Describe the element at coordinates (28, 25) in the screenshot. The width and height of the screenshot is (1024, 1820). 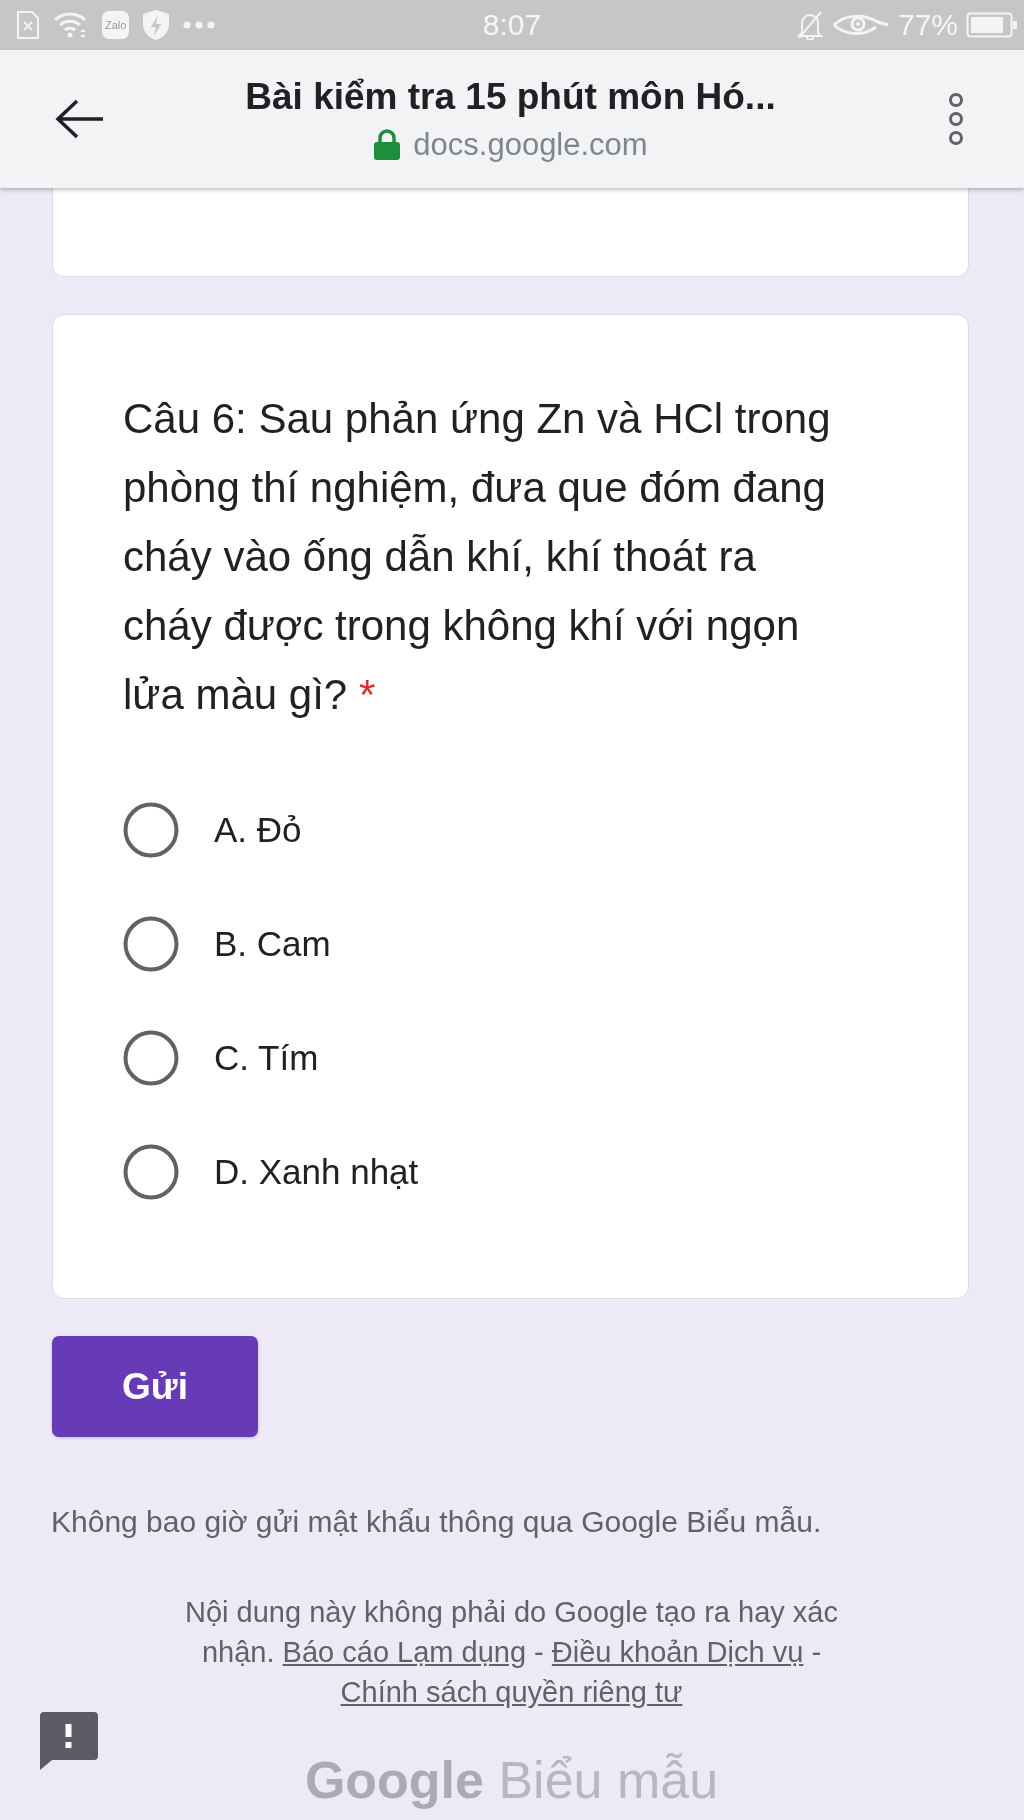
I see `sim-card-icon` at that location.